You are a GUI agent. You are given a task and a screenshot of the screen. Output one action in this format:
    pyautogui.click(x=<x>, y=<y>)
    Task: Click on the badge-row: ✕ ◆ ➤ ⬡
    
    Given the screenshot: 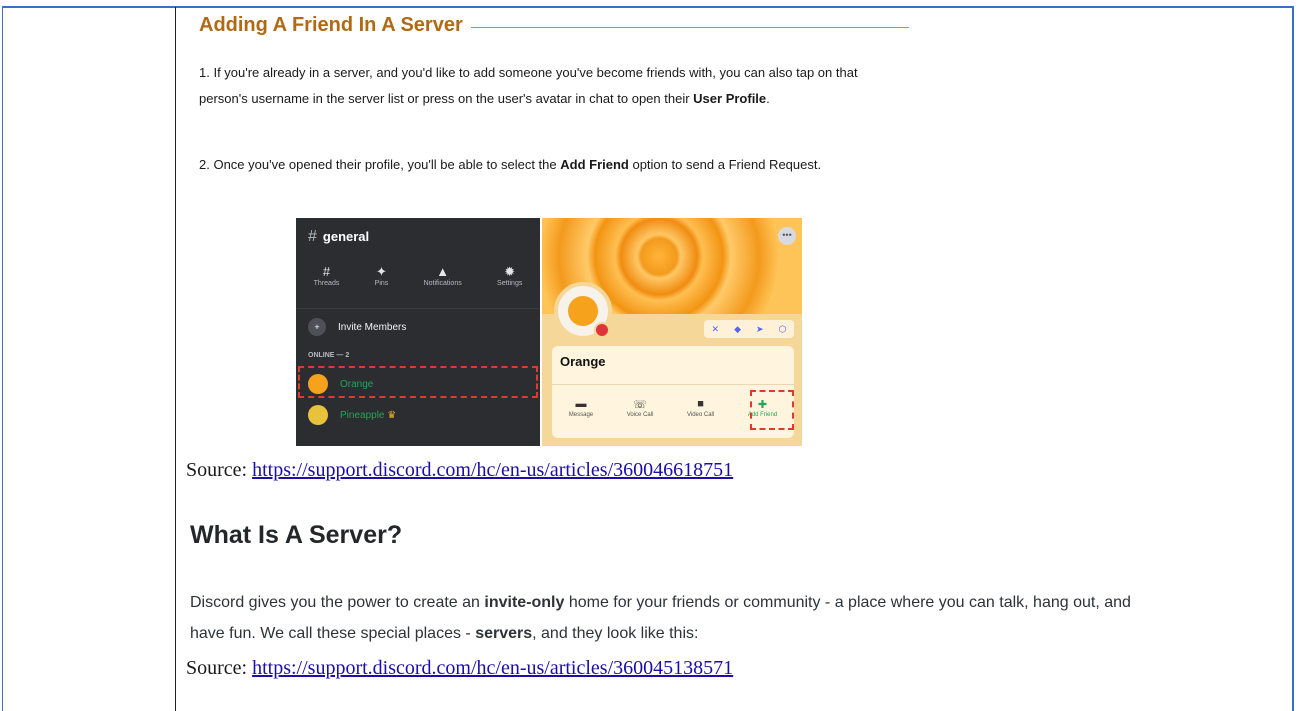 What is the action you would take?
    pyautogui.click(x=749, y=329)
    